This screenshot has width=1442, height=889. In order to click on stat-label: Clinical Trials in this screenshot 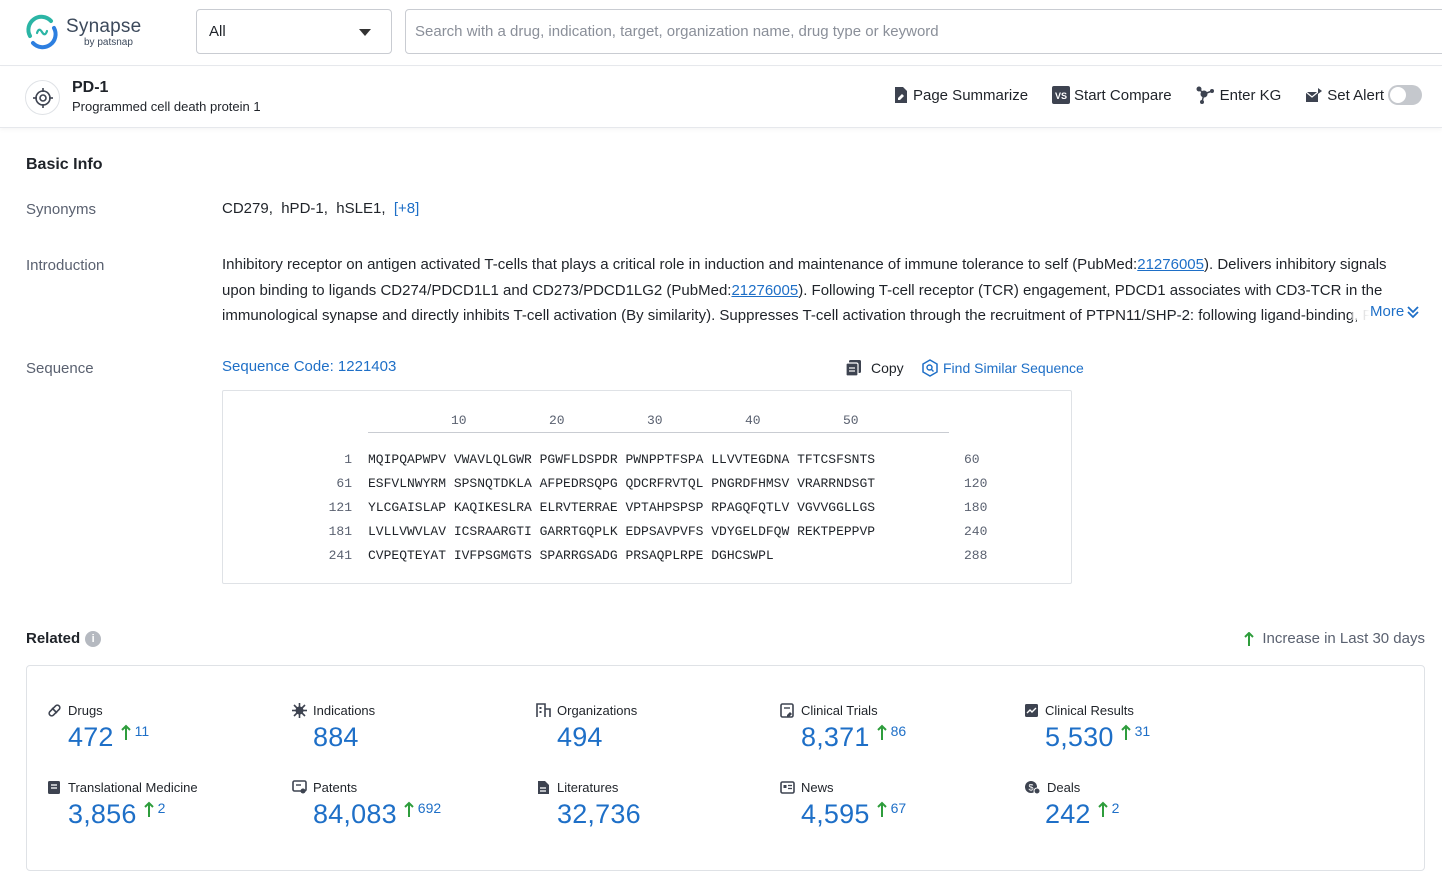, I will do `click(839, 710)`.